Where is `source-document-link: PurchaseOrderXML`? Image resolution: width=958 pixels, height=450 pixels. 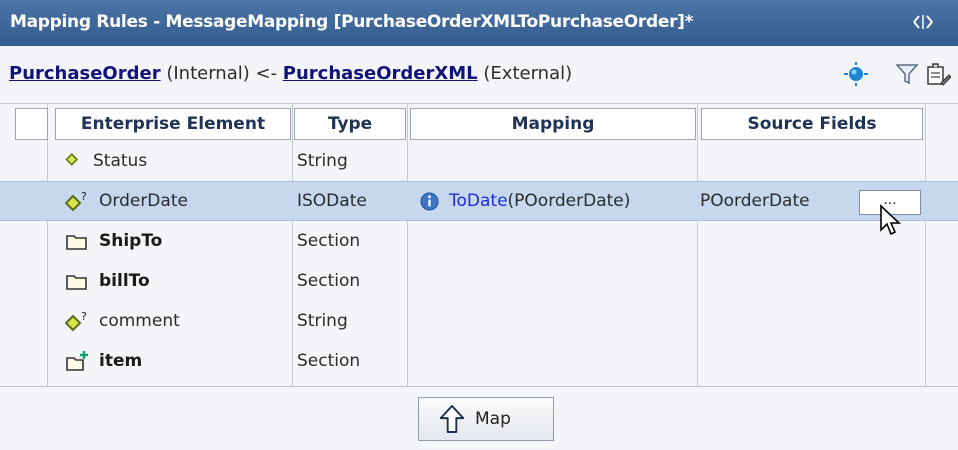 source-document-link: PurchaseOrderXML is located at coordinates (380, 73).